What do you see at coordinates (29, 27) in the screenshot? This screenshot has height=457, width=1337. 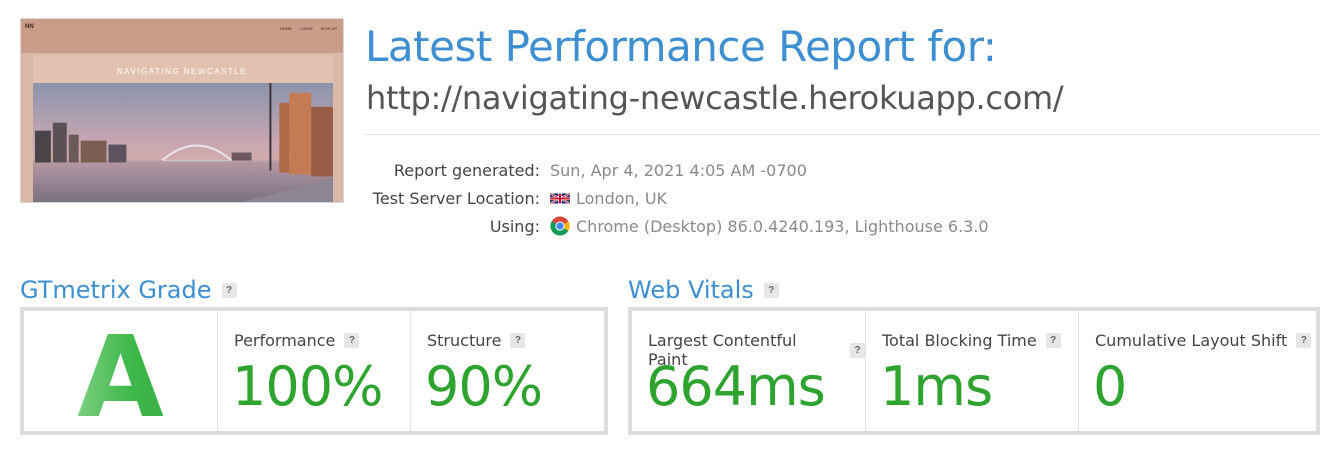 I see `thumbnail-logo: NN` at bounding box center [29, 27].